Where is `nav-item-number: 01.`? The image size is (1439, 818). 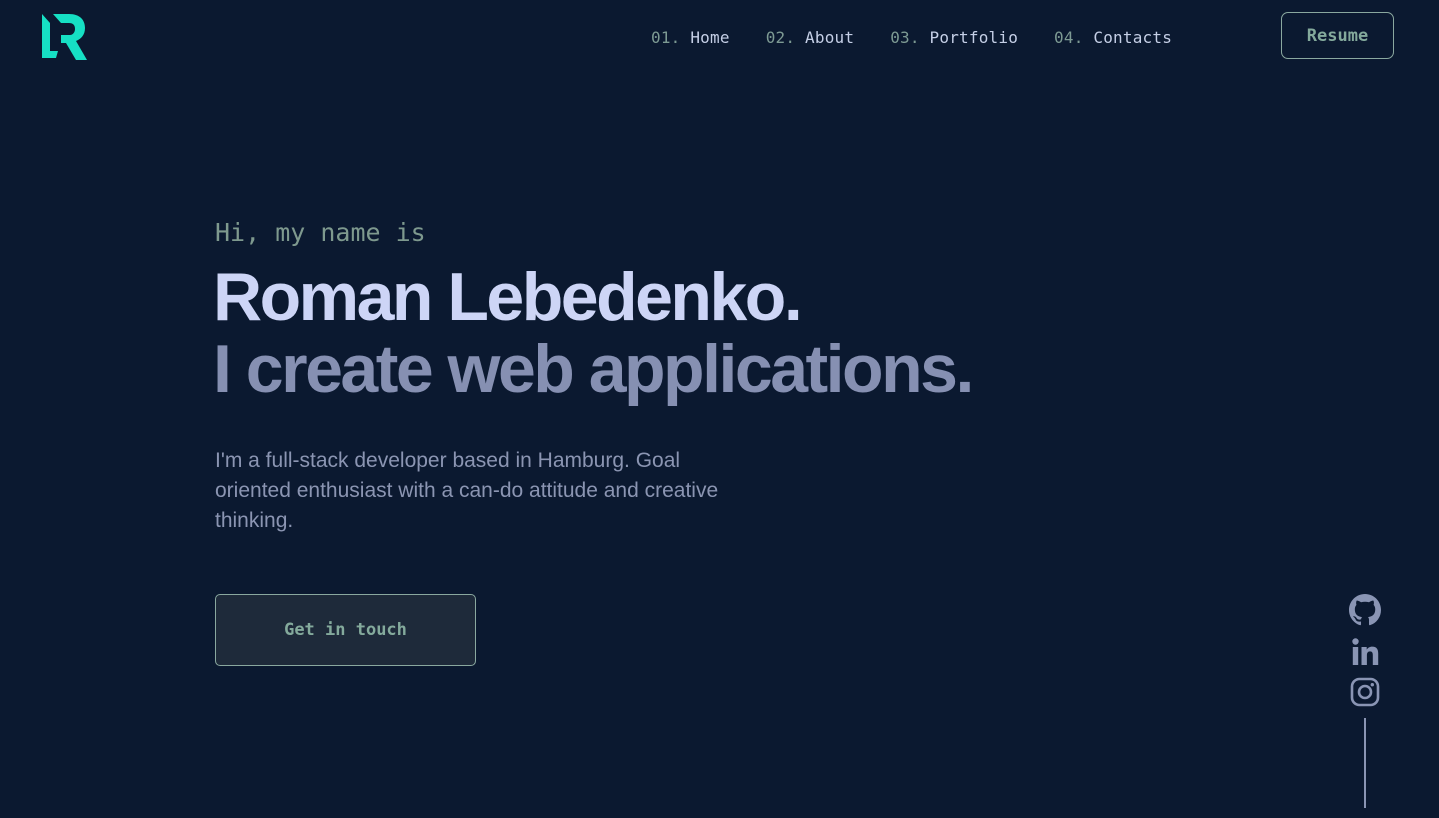
nav-item-number: 01. is located at coordinates (666, 37).